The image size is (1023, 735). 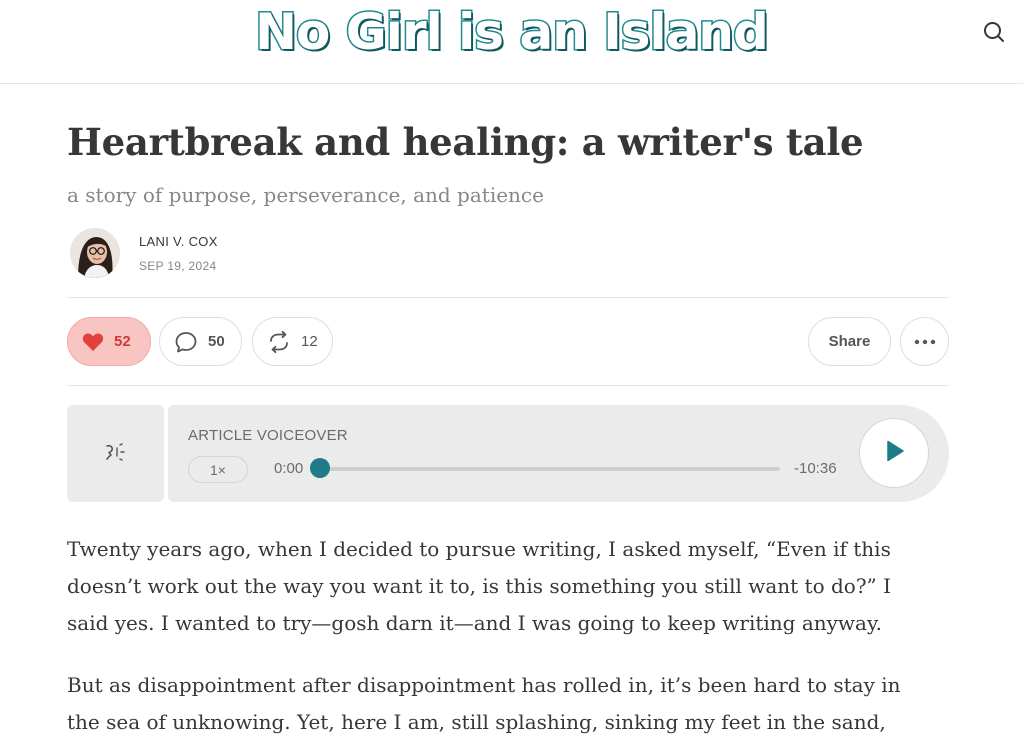 I want to click on author-name: LANI V. COX, so click(x=178, y=241).